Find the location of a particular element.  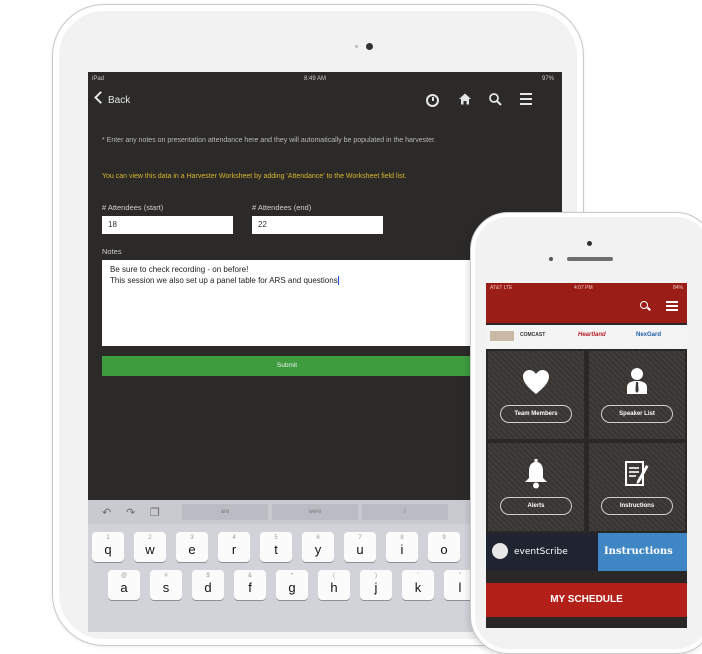

undo-icon: ↶ is located at coordinates (106, 512).